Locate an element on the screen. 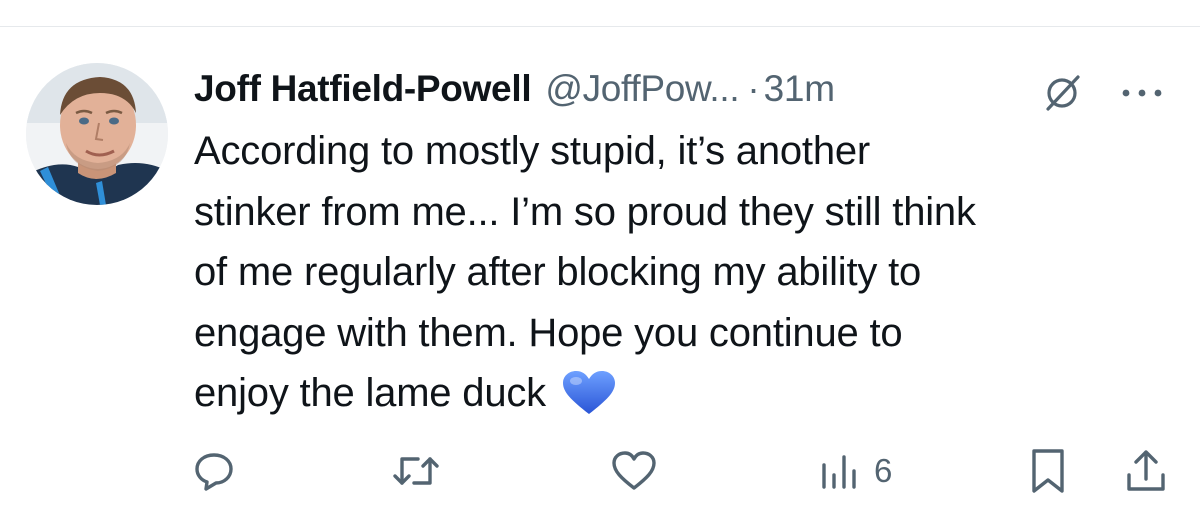  bookmark-icon is located at coordinates (1048, 471).